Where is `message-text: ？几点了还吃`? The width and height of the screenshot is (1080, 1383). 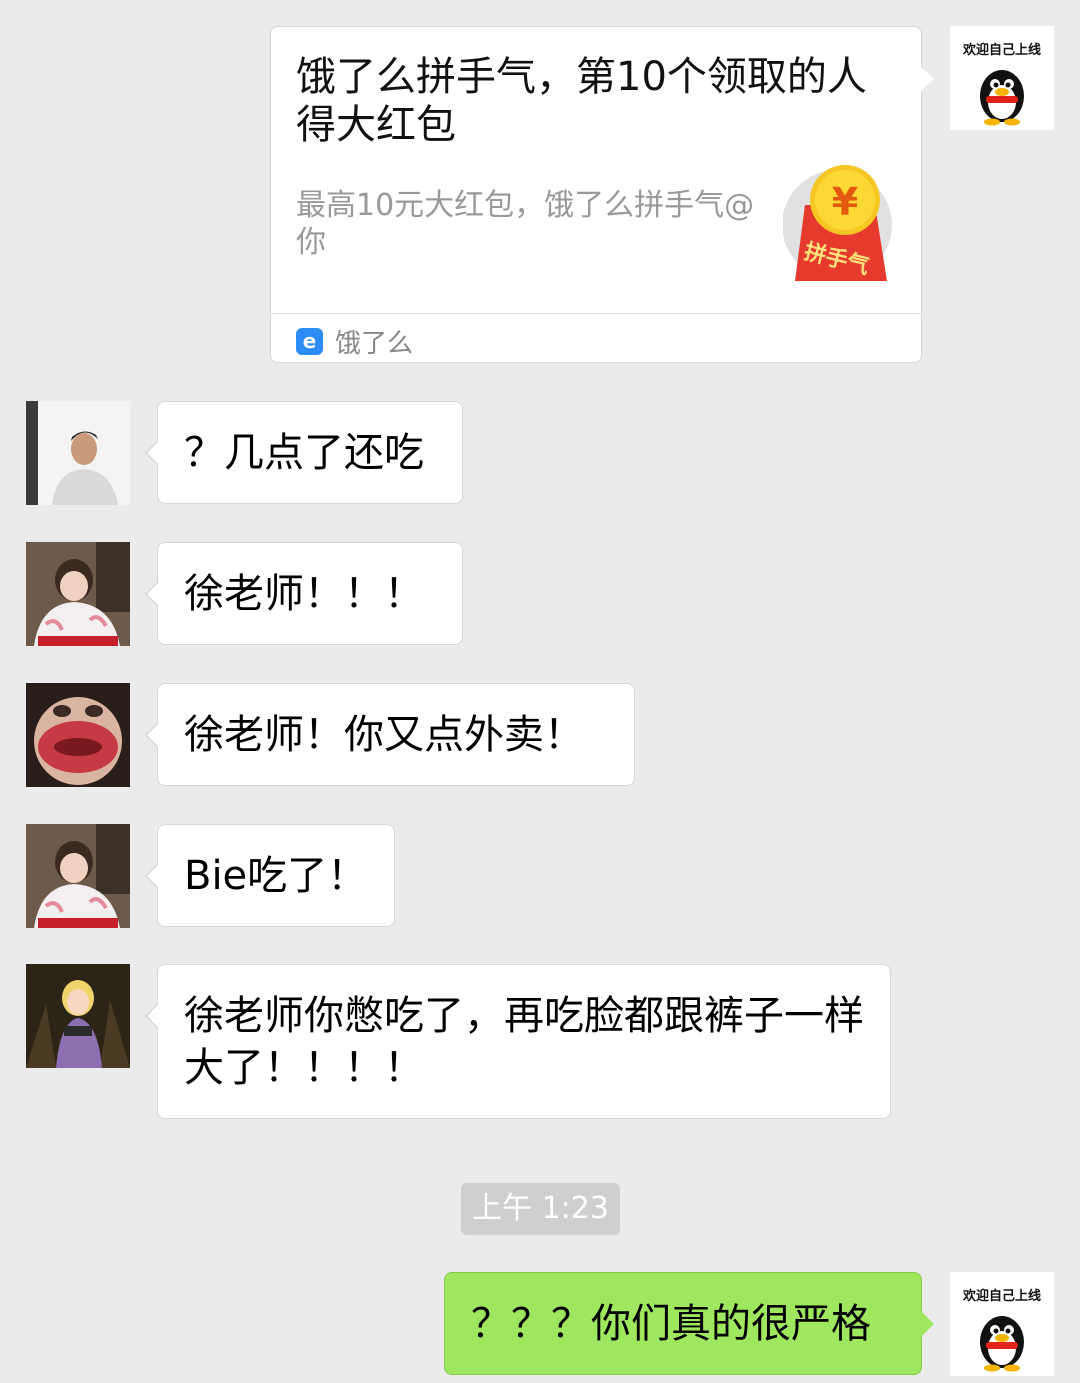
message-text: ？几点了还吃 is located at coordinates (304, 453).